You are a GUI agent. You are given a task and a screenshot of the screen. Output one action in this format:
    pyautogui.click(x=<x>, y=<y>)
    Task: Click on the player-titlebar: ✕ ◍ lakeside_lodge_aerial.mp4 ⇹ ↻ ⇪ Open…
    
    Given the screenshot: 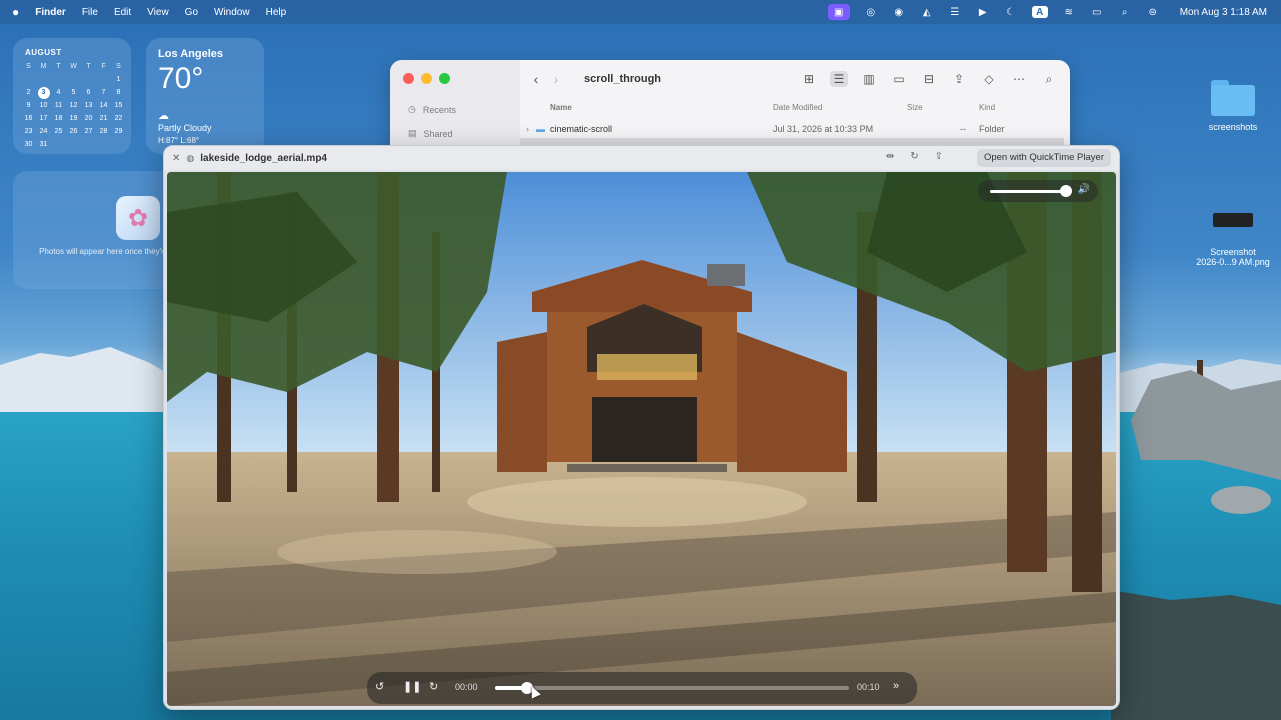 What is the action you would take?
    pyautogui.click(x=641, y=158)
    